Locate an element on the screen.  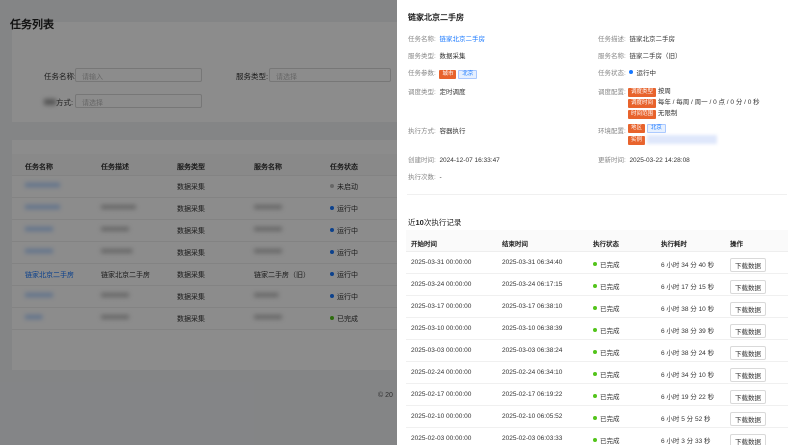
record-end-time: 2025-03-17 06:38:10 is located at coordinates (532, 306).